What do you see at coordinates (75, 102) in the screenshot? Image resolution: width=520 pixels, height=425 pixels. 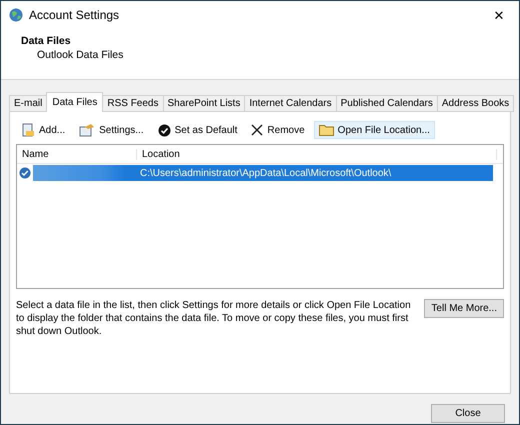 I see `tab: Data Files` at bounding box center [75, 102].